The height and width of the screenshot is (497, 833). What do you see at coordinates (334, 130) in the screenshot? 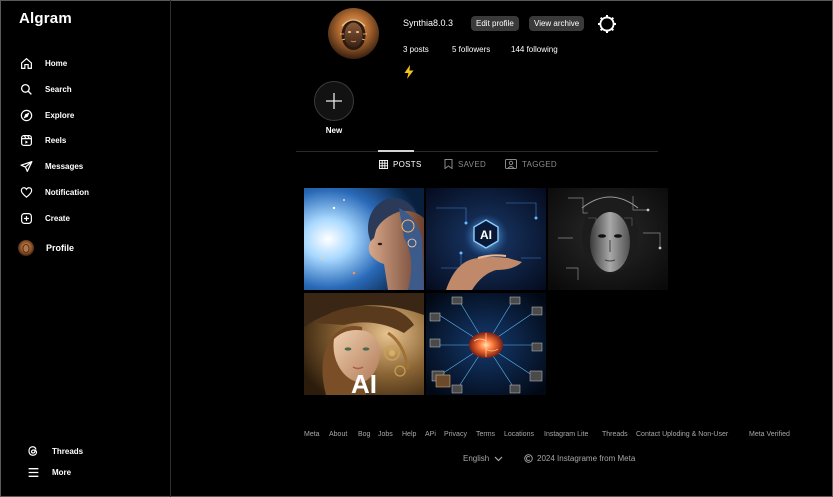
I see `new-highlight-label: New` at bounding box center [334, 130].